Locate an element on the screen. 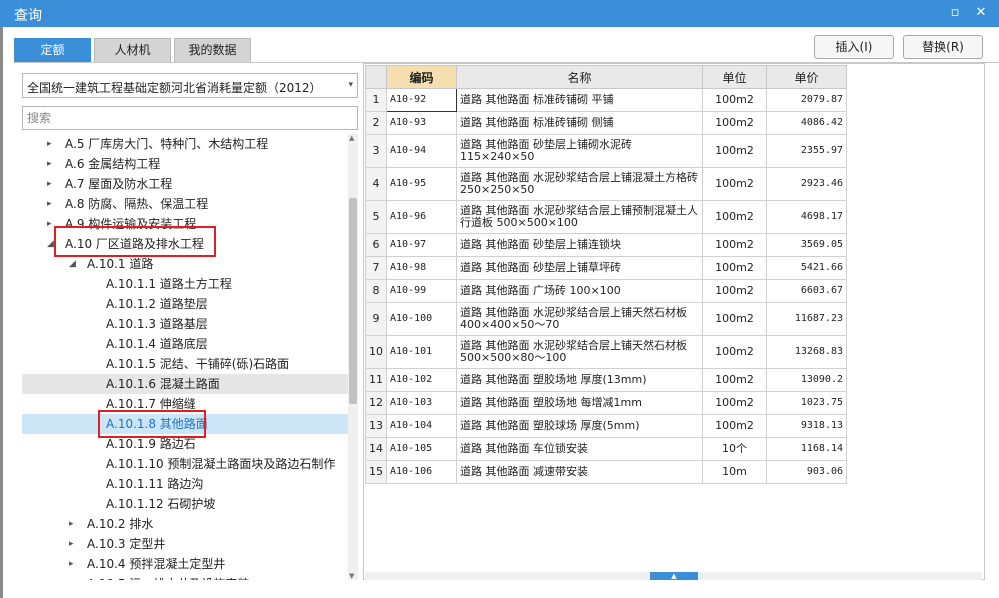  tree-item-label: A.10.3 定型井 is located at coordinates (126, 544).